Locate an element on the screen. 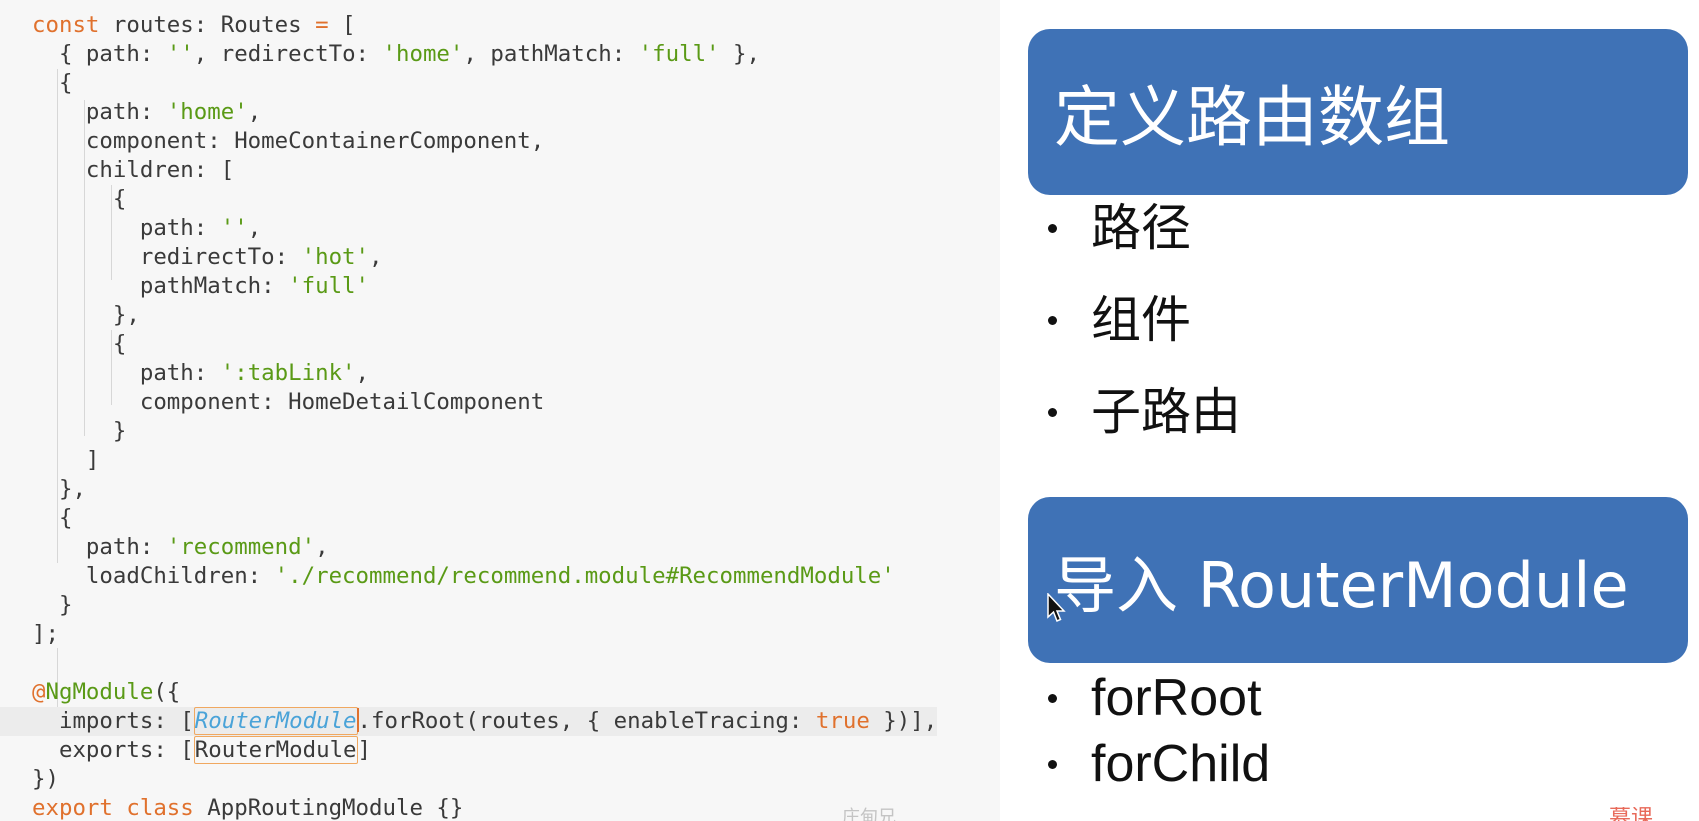 The image size is (1699, 821). code-token: 'full' is located at coordinates (329, 286).